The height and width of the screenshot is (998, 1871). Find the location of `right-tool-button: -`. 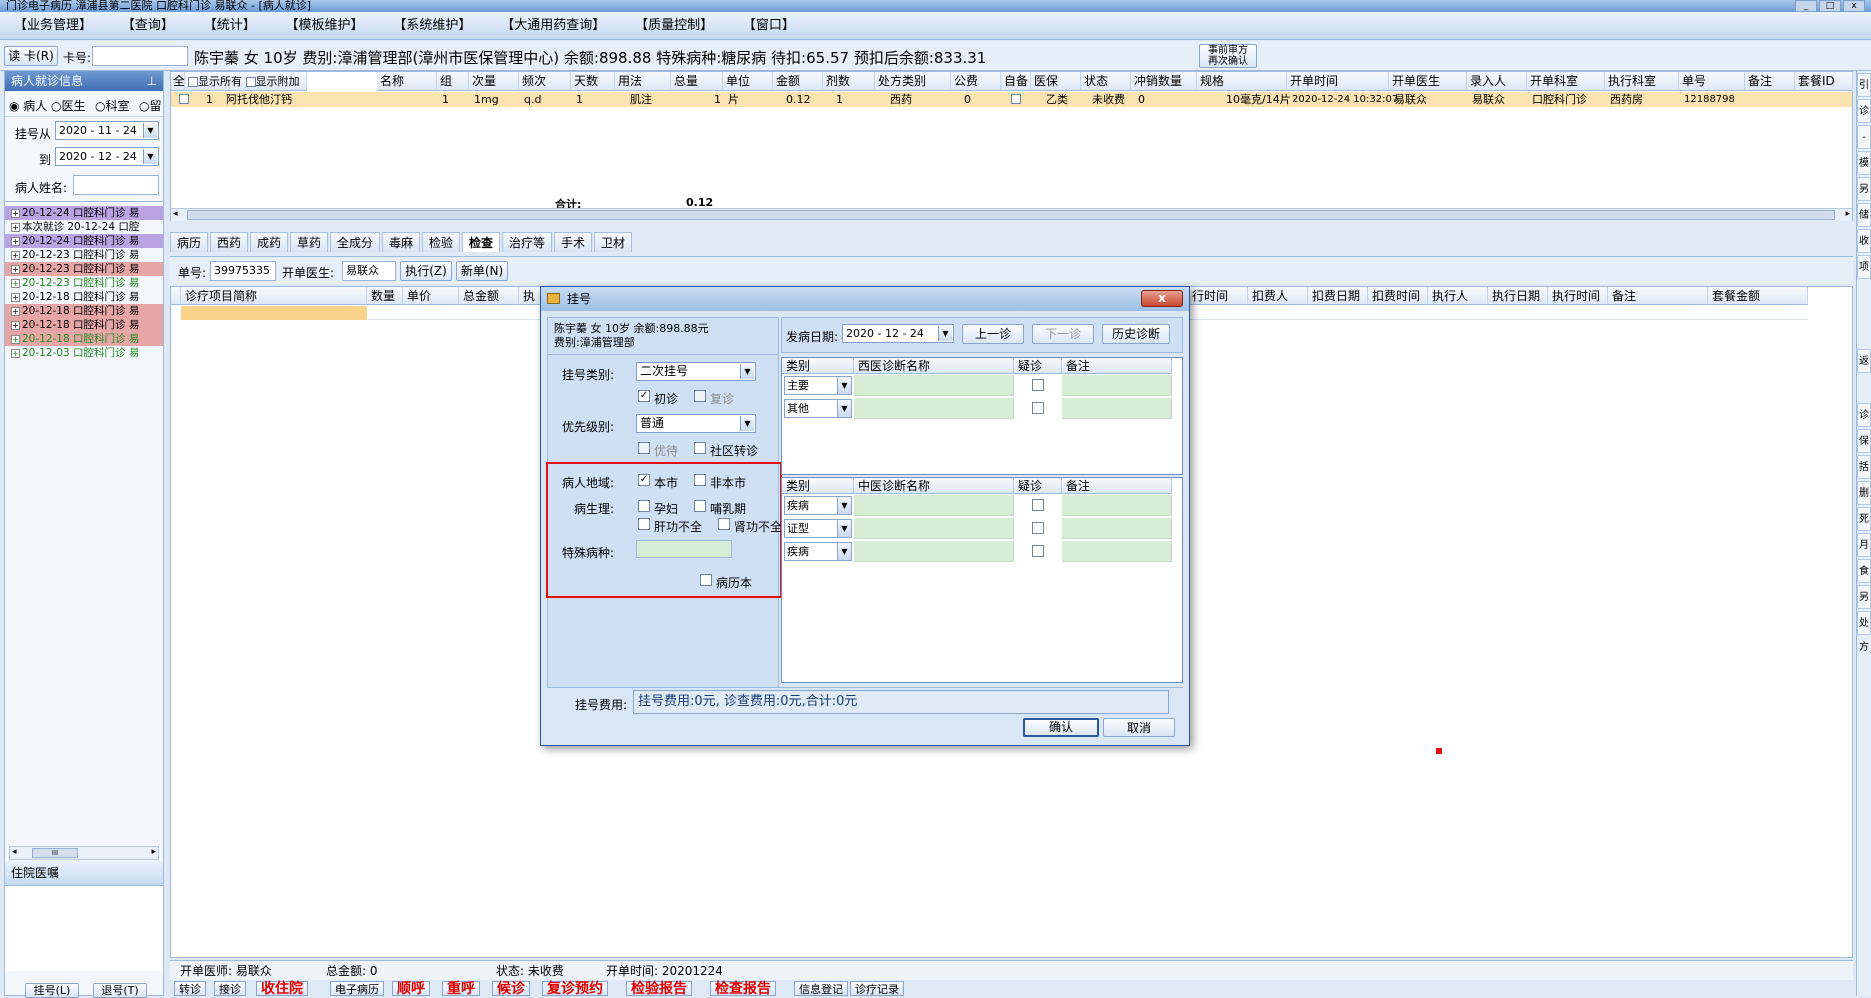

right-tool-button: - is located at coordinates (1864, 137).